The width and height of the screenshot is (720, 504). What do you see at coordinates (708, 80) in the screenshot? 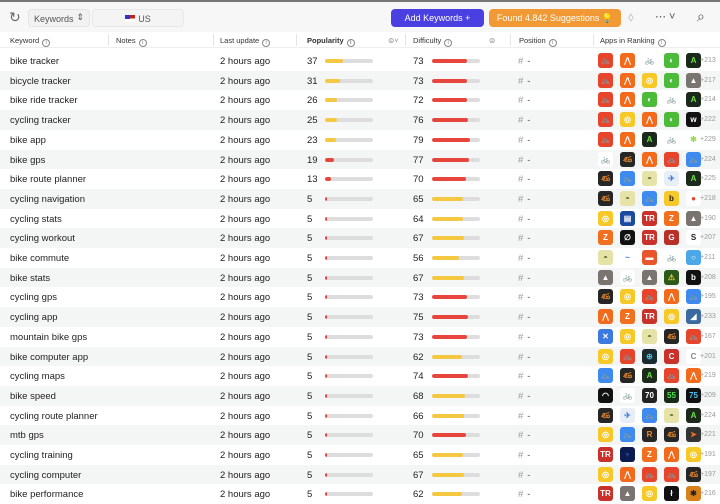
I see `more-apps-count: +217` at bounding box center [708, 80].